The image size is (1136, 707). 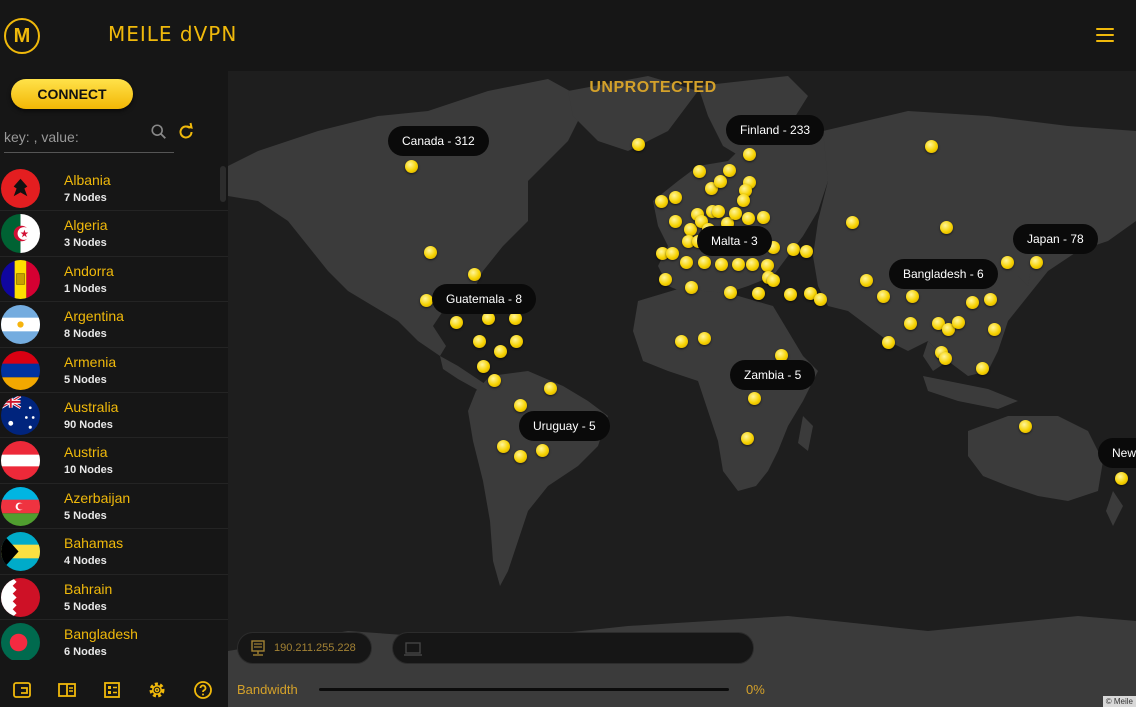 I want to click on country-row: Algeria 3 Nodes, so click(x=114, y=234).